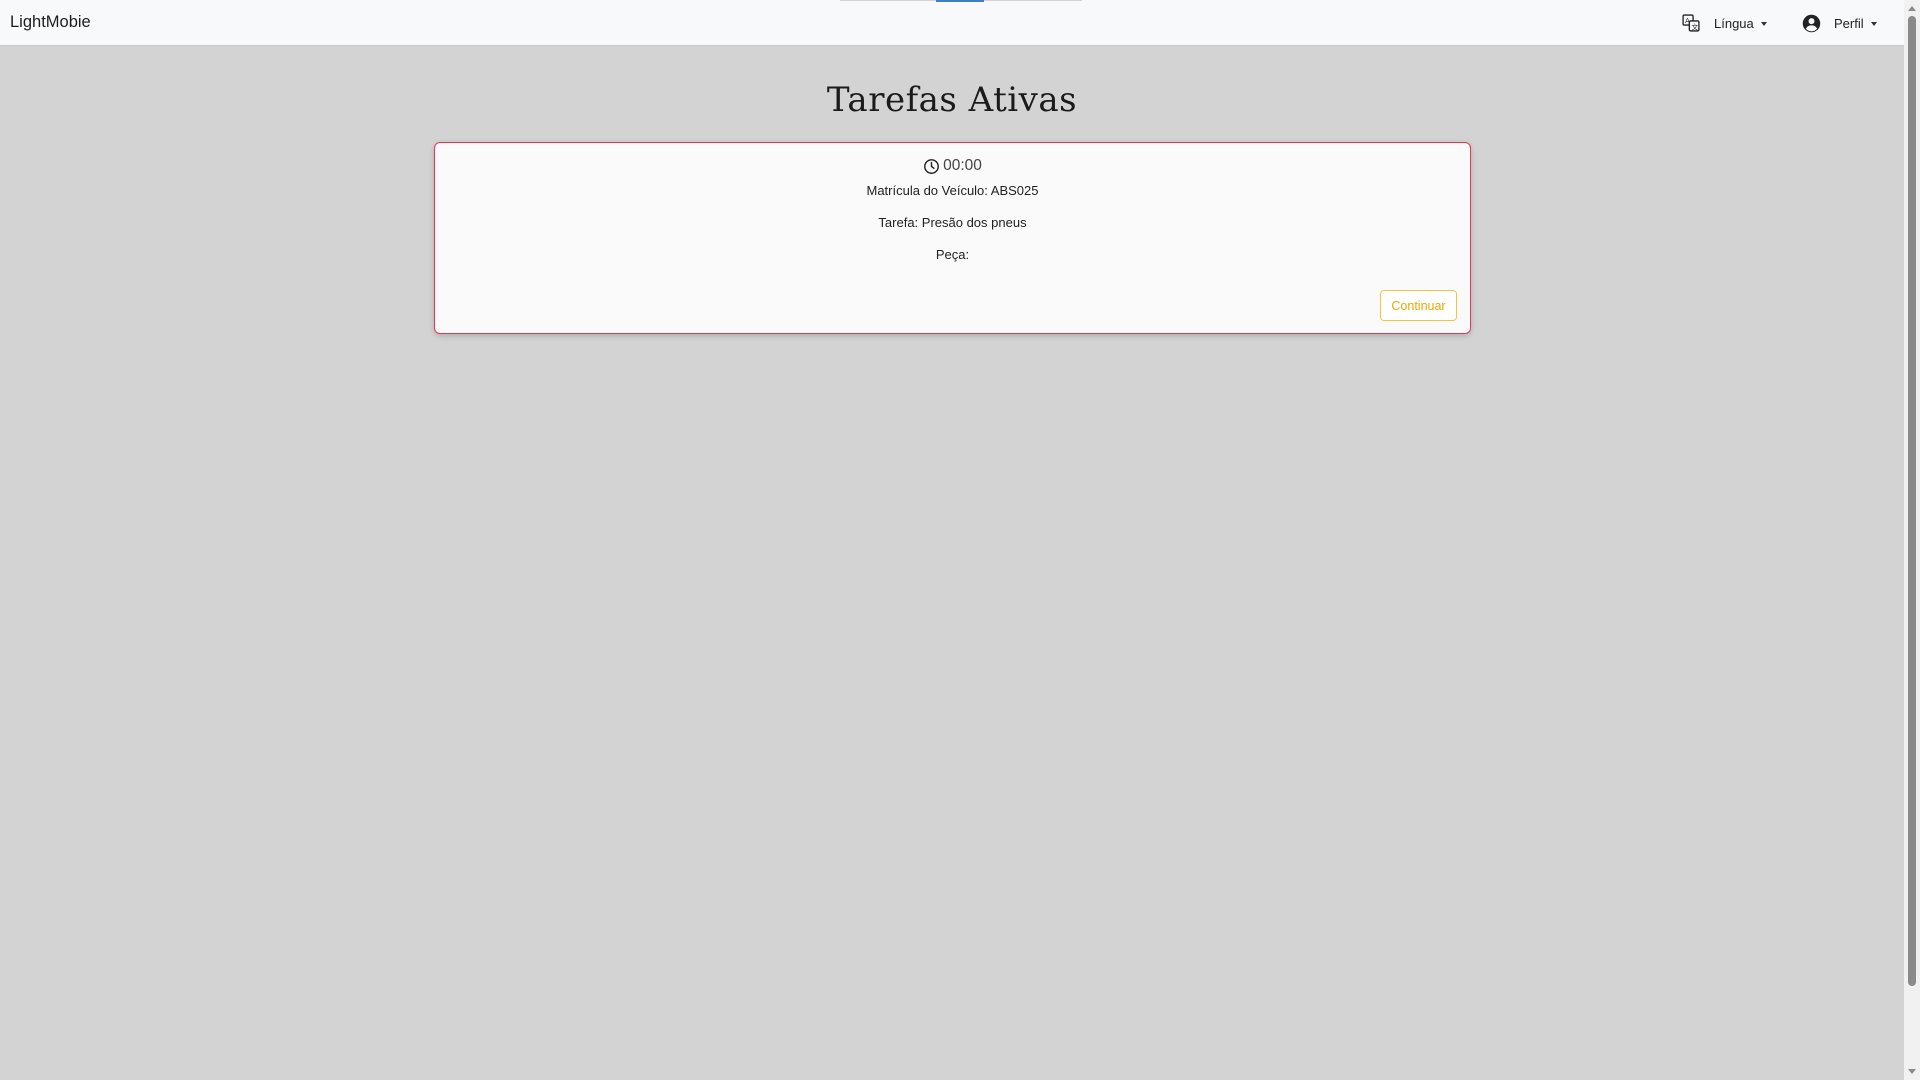  Describe the element at coordinates (962, 165) in the screenshot. I see `timer-value: 00:00` at that location.